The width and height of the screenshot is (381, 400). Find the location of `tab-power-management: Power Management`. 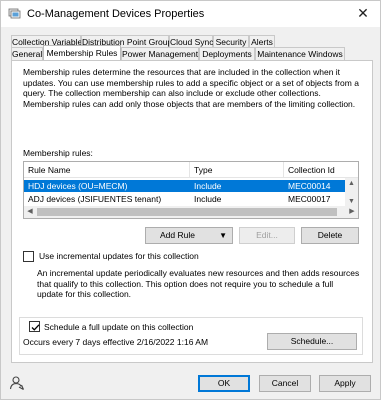

tab-power-management: Power Management is located at coordinates (160, 54).